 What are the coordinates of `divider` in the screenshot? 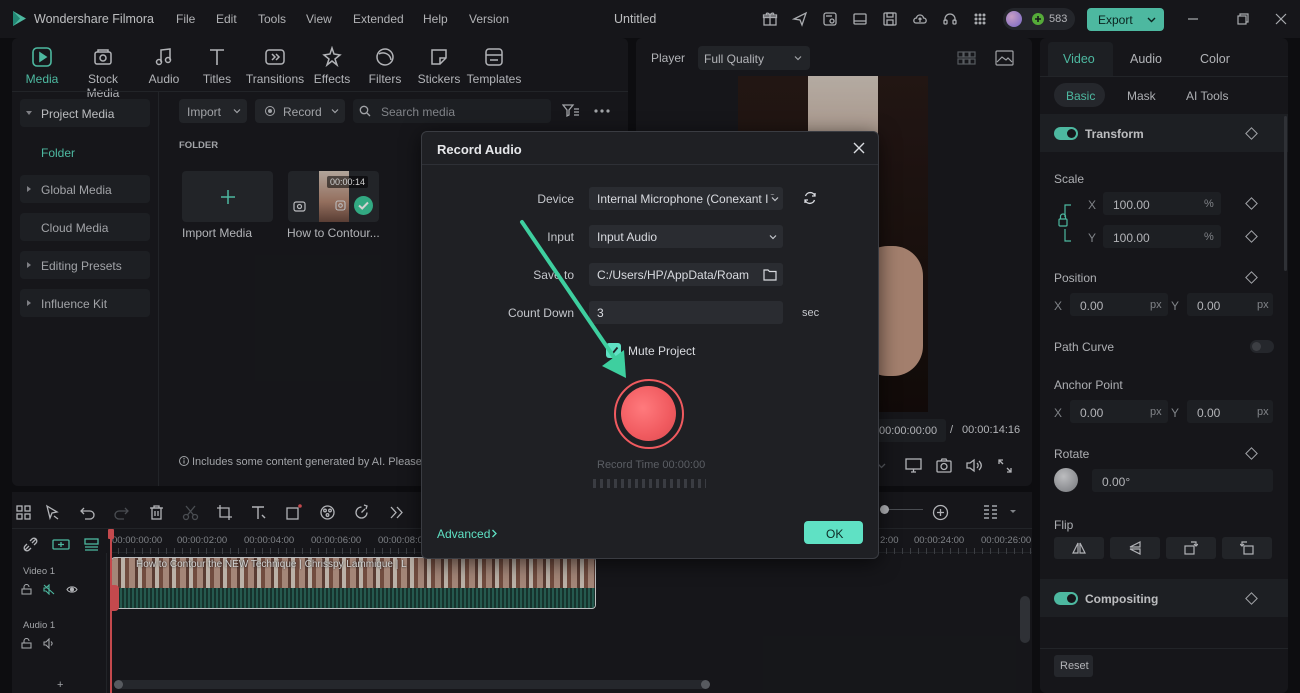 It's located at (650, 164).